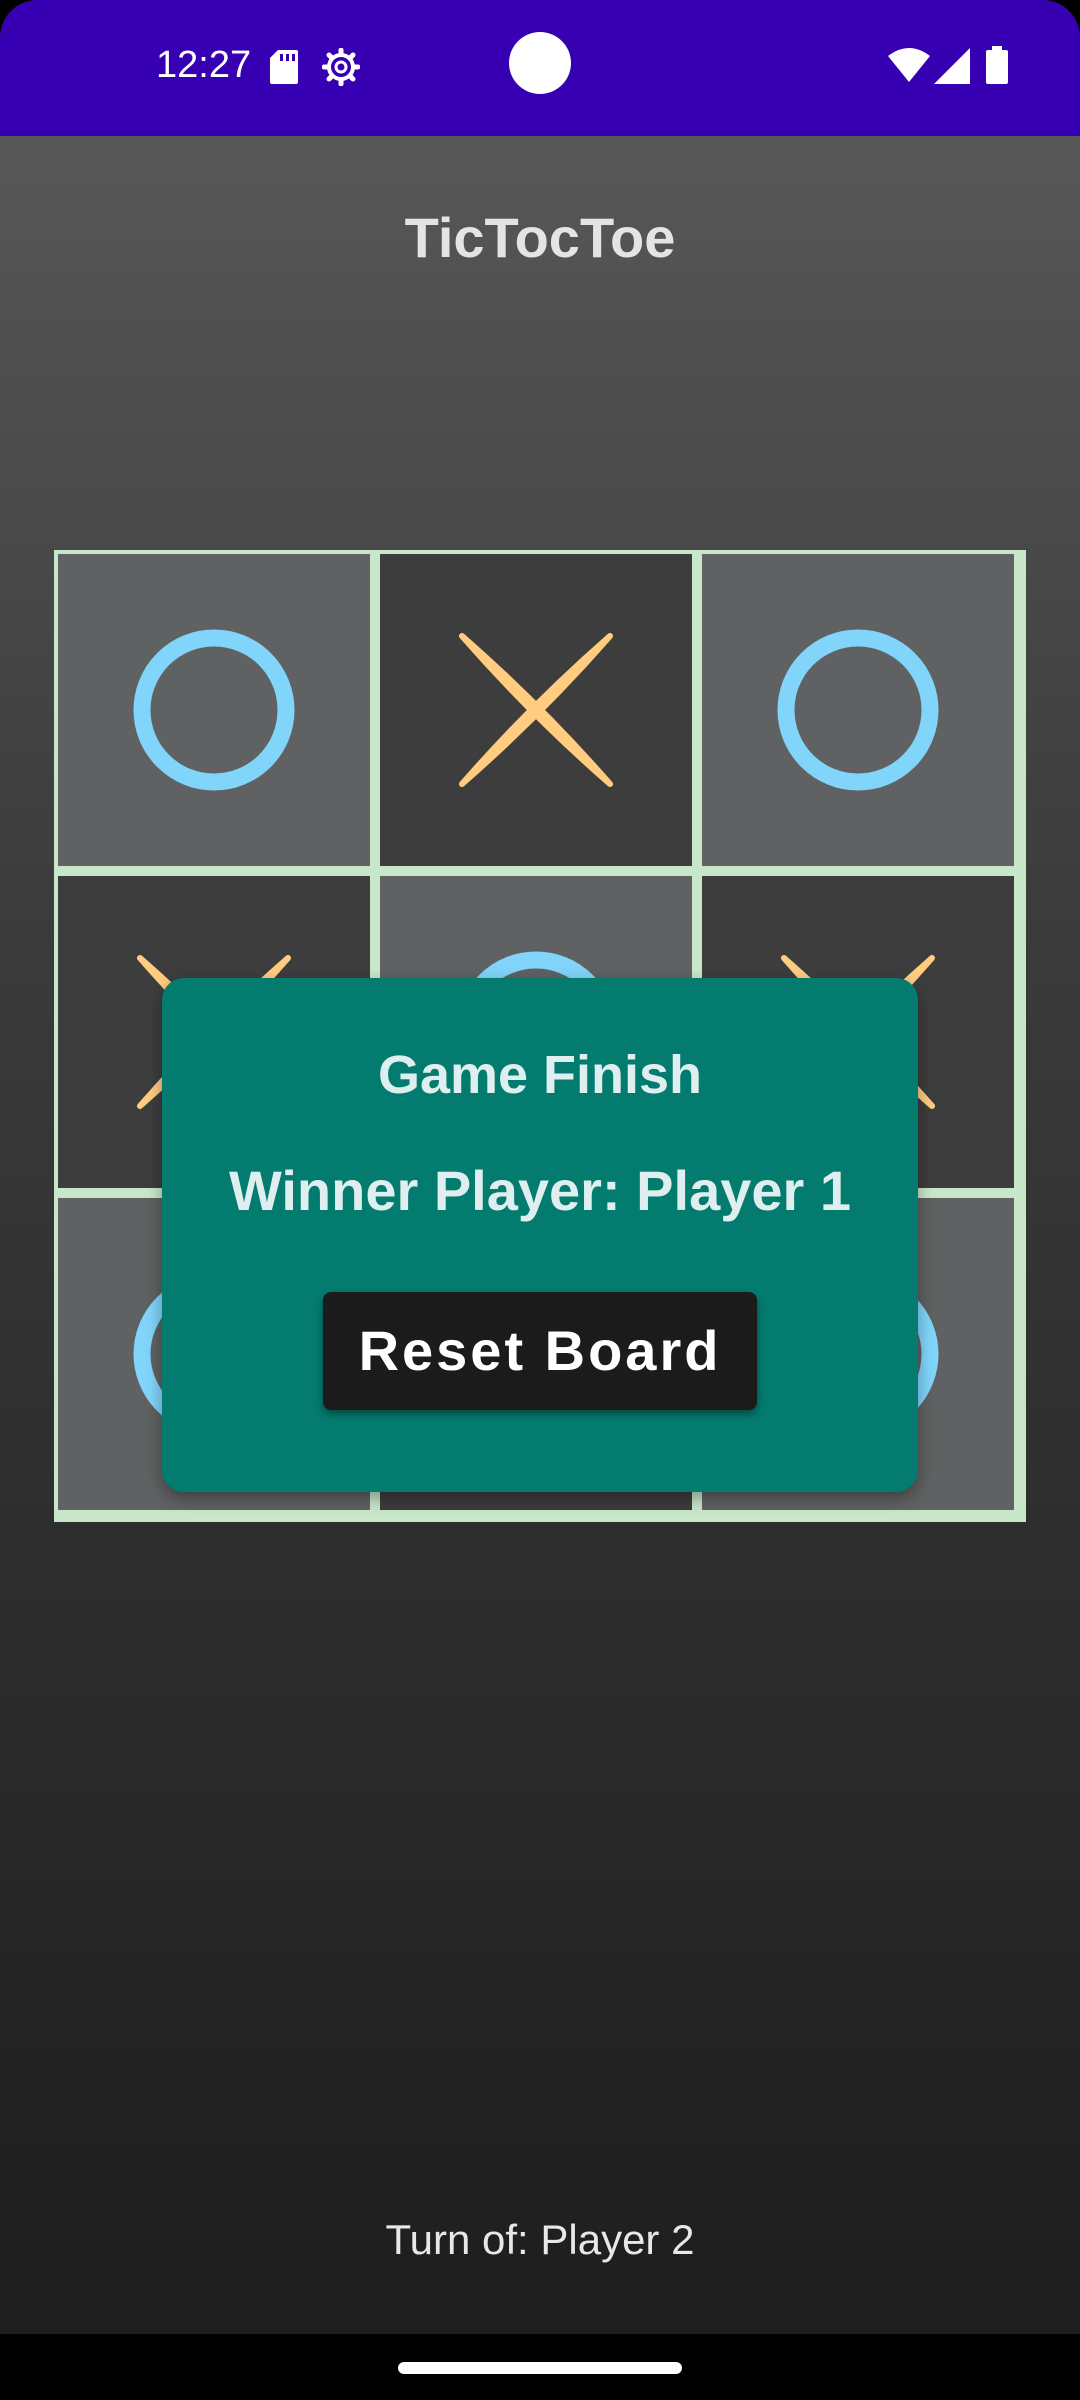 This screenshot has width=1080, height=2400. Describe the element at coordinates (540, 2239) in the screenshot. I see `turn-indicator: Turn of: Player 2` at that location.